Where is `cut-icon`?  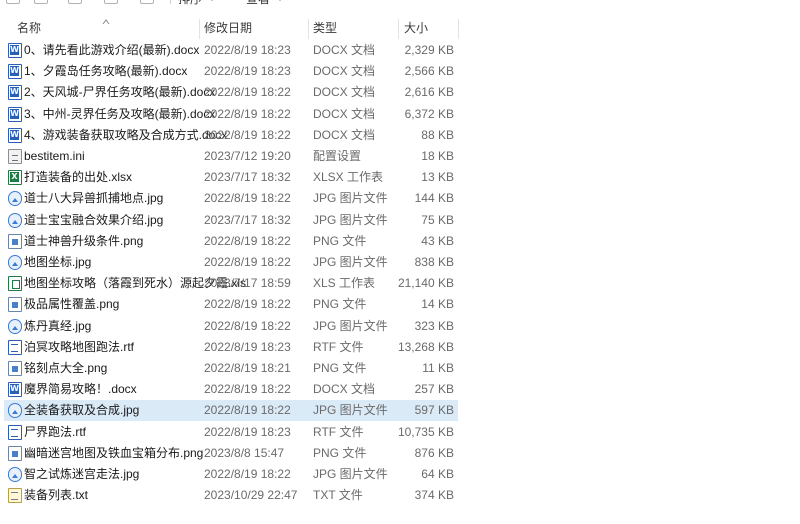 cut-icon is located at coordinates (13, 2).